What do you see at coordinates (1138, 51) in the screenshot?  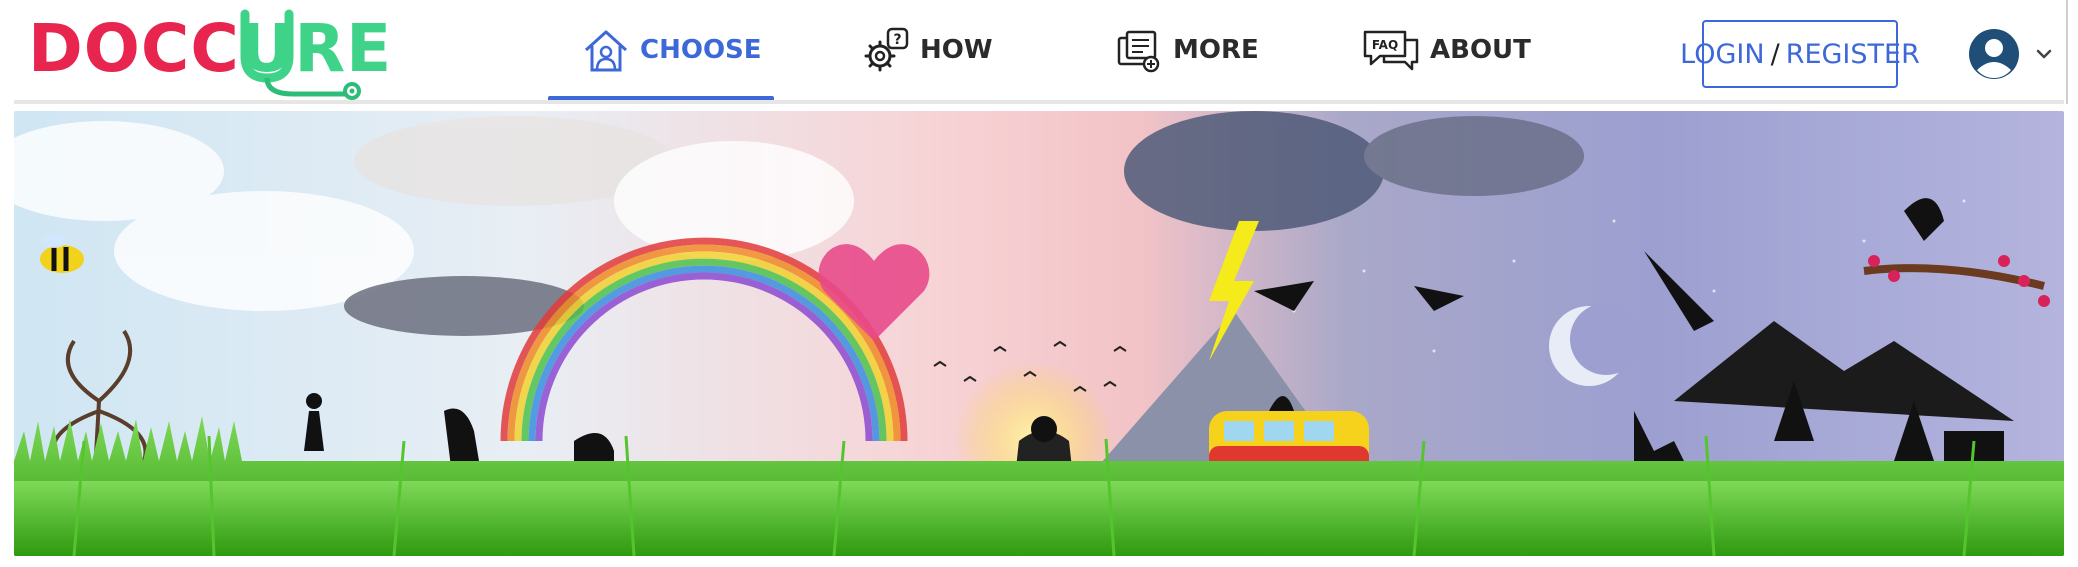 I see `documents-add-icon` at bounding box center [1138, 51].